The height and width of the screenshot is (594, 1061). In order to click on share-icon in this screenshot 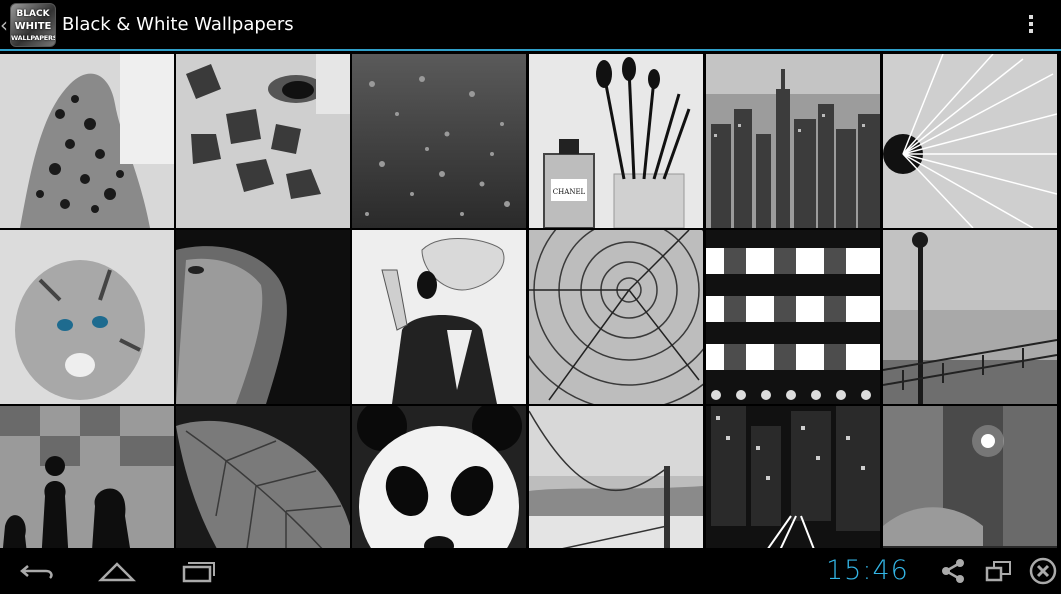, I will do `click(954, 571)`.